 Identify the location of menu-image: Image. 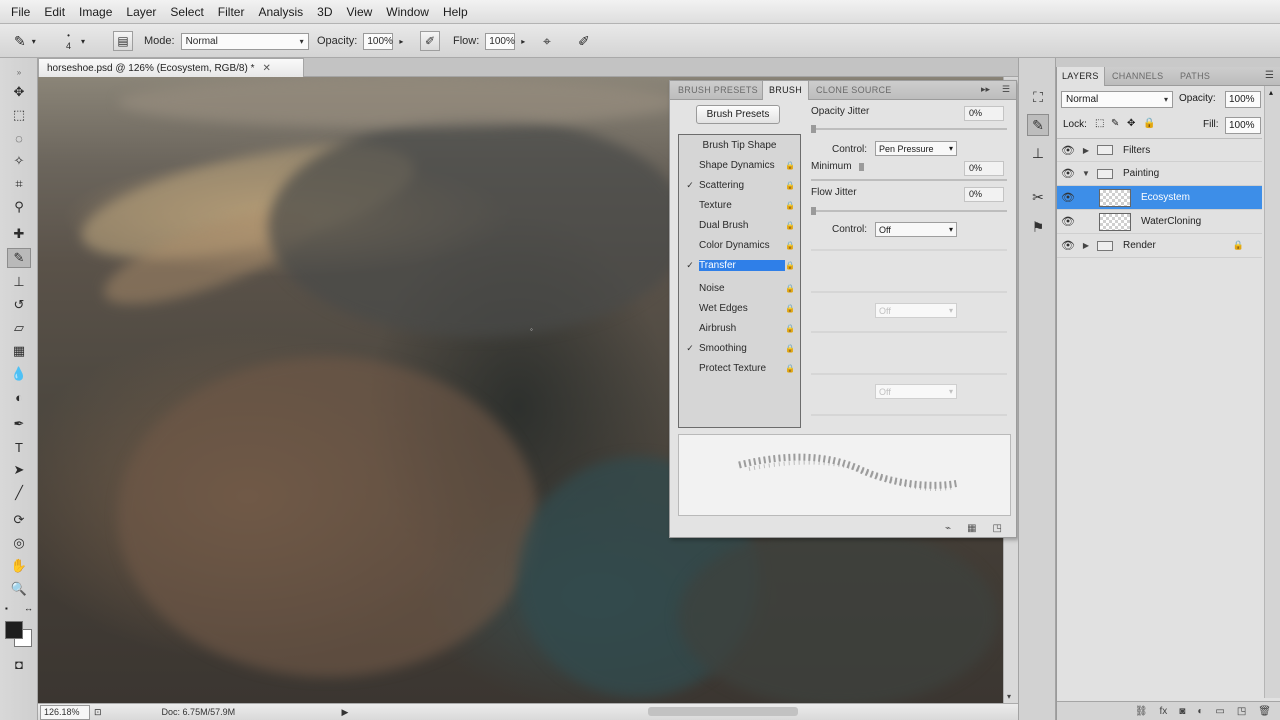
(95, 12).